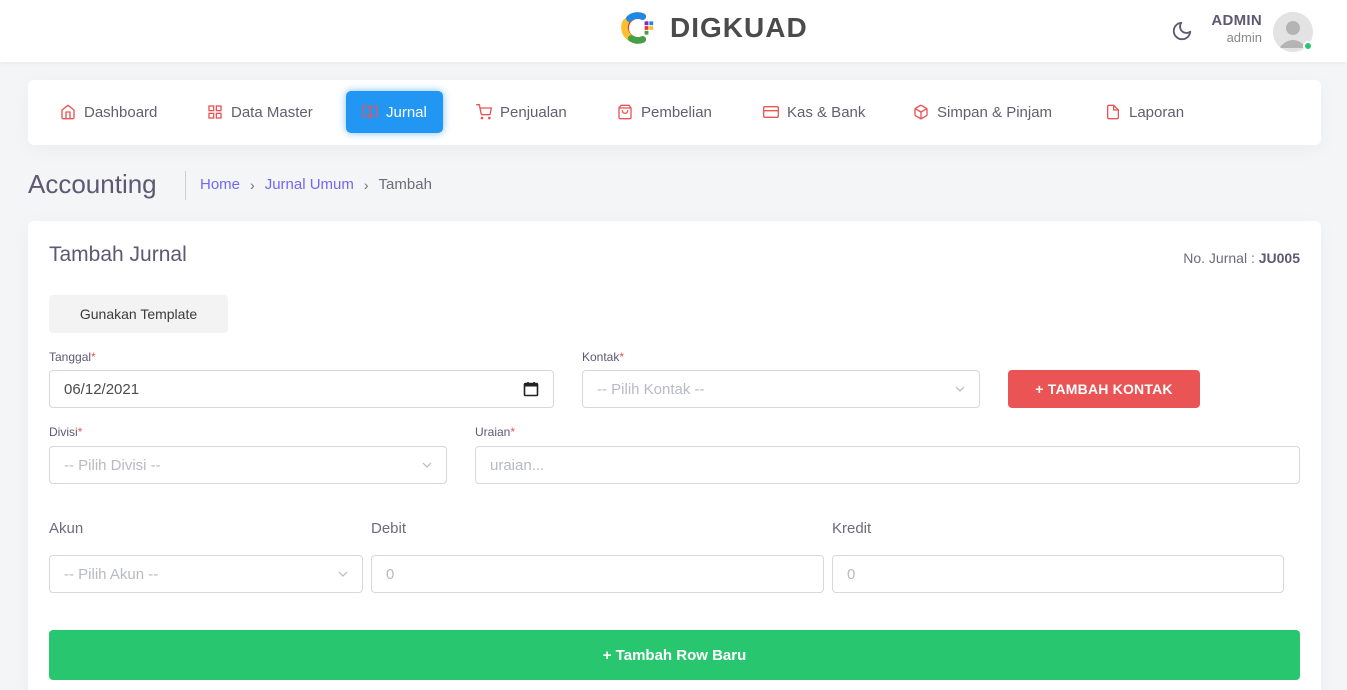  I want to click on uraian-label: Uraian*, so click(495, 432).